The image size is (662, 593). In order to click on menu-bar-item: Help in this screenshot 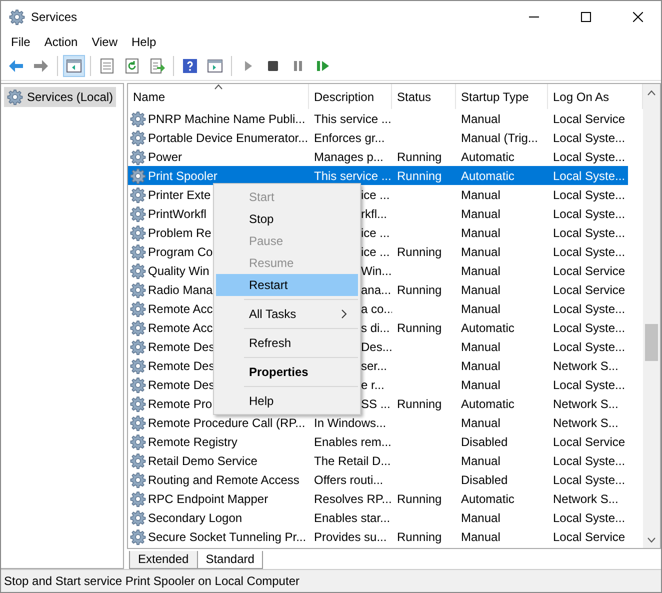, I will do `click(144, 42)`.